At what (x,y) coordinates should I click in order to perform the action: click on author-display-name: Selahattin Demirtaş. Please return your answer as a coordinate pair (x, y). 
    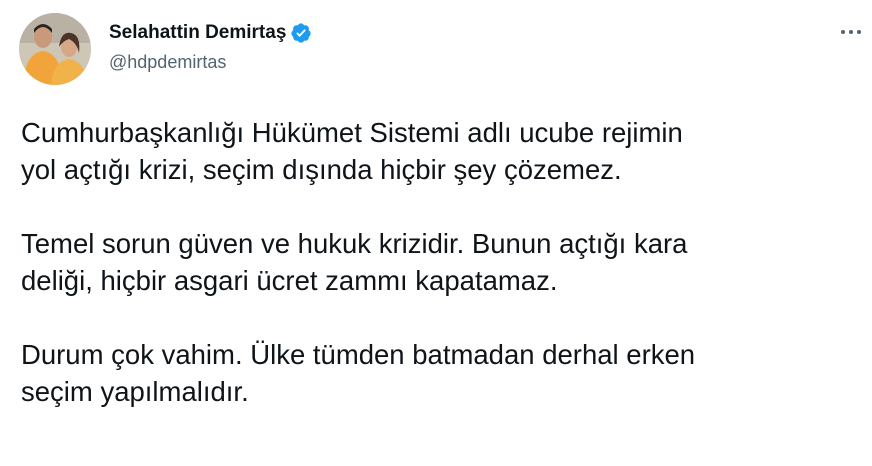
    Looking at the image, I should click on (197, 33).